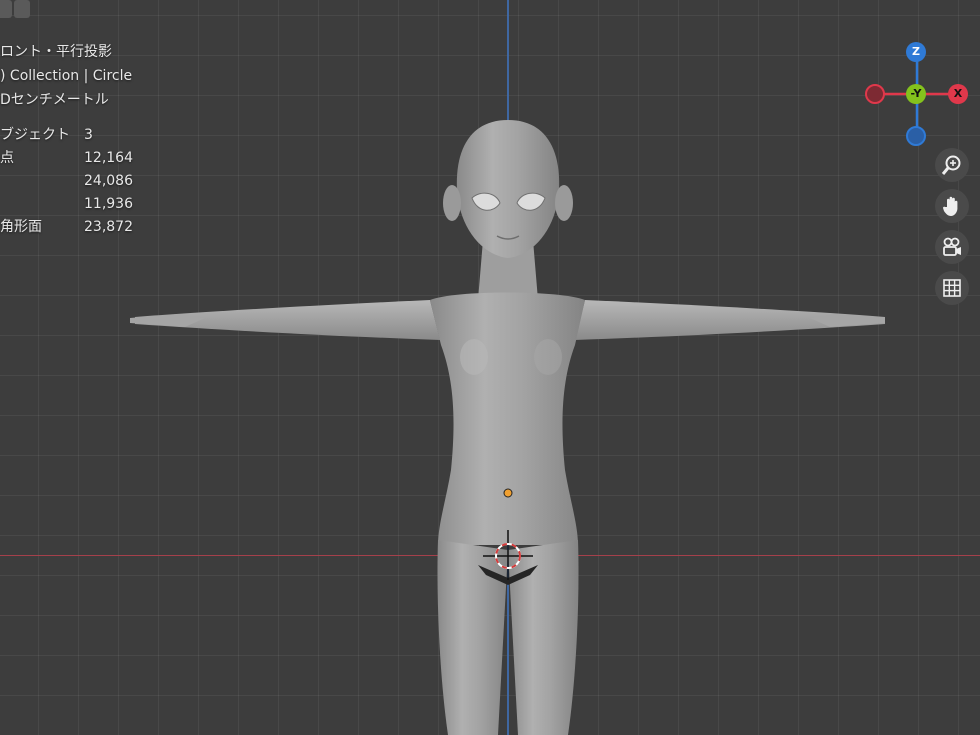 The width and height of the screenshot is (980, 735). I want to click on navigation-gizmo: Z X -Y, so click(917, 95).